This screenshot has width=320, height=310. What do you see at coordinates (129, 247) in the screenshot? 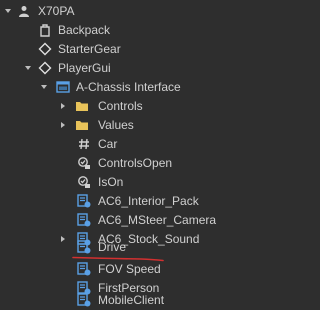
I see `tree-row-drive: Drive` at bounding box center [129, 247].